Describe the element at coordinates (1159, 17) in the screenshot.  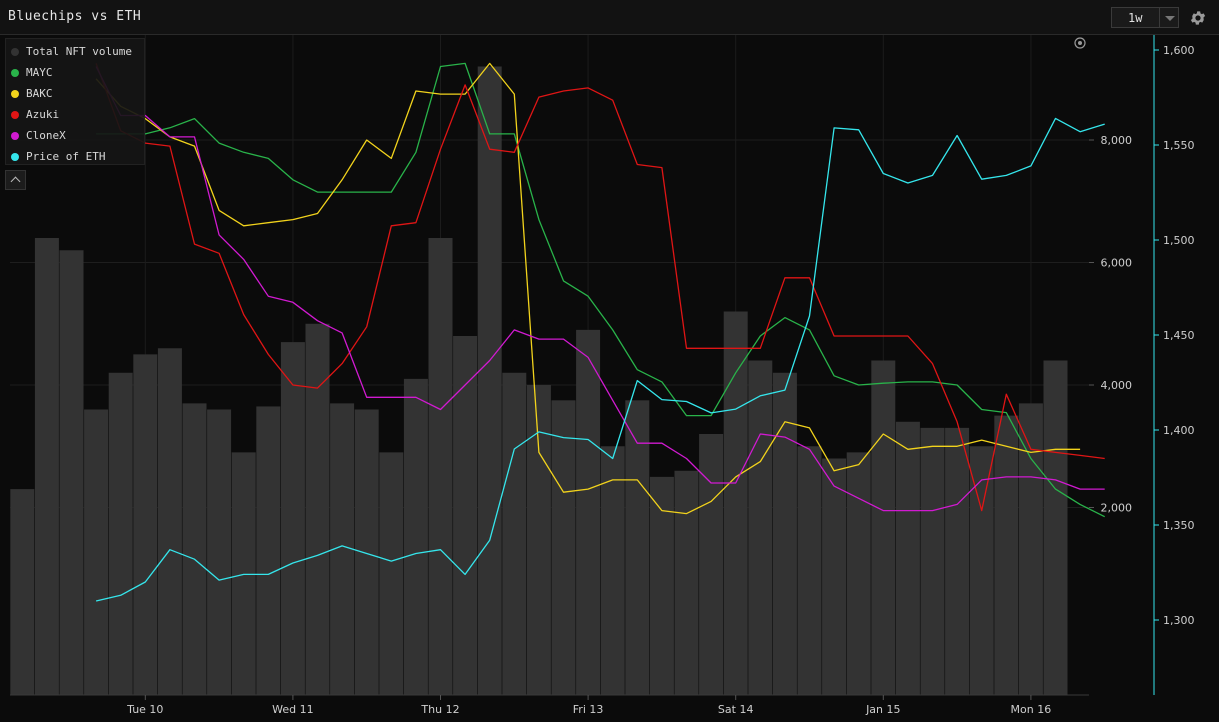
I see `dropdown-divider` at that location.